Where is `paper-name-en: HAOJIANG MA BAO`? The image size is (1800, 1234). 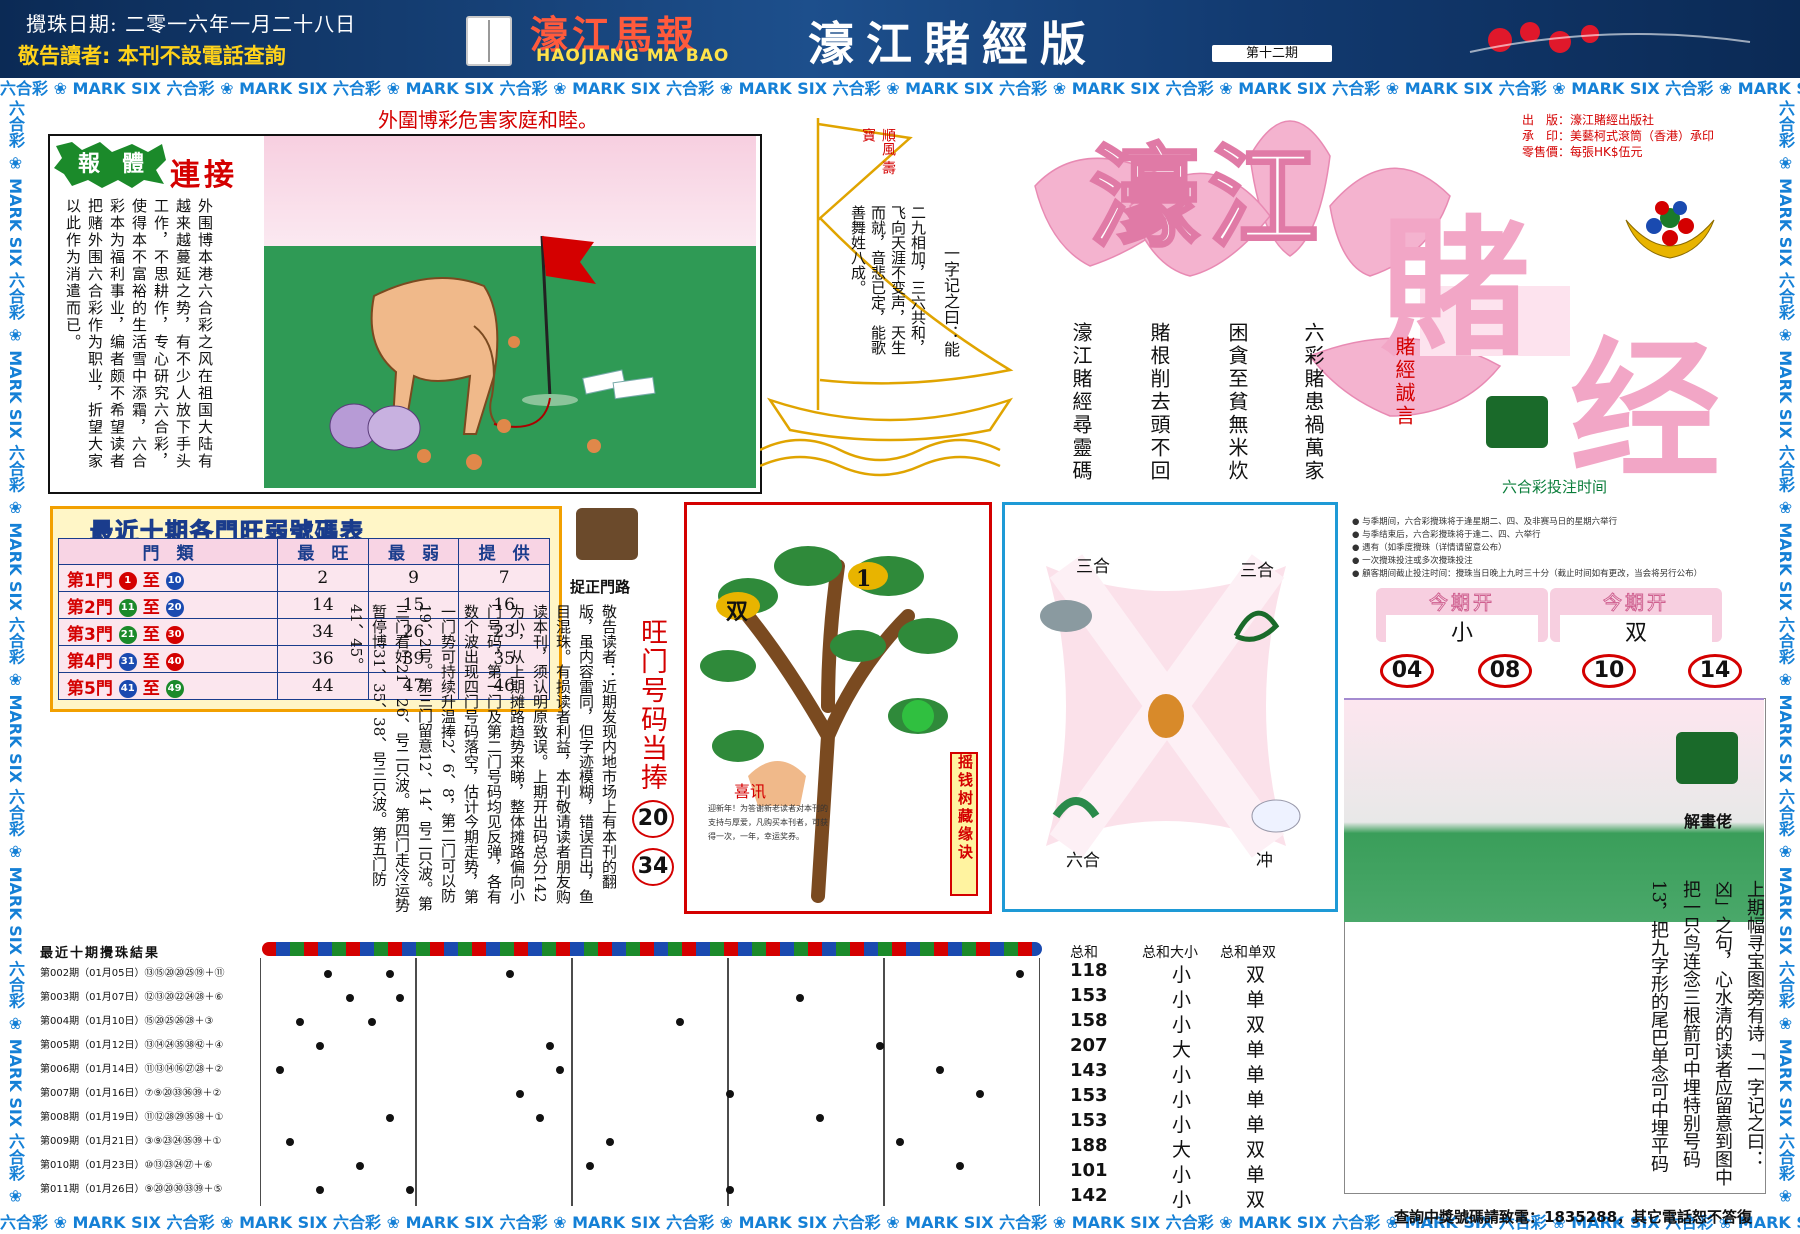 paper-name-en: HAOJIANG MA BAO is located at coordinates (633, 56).